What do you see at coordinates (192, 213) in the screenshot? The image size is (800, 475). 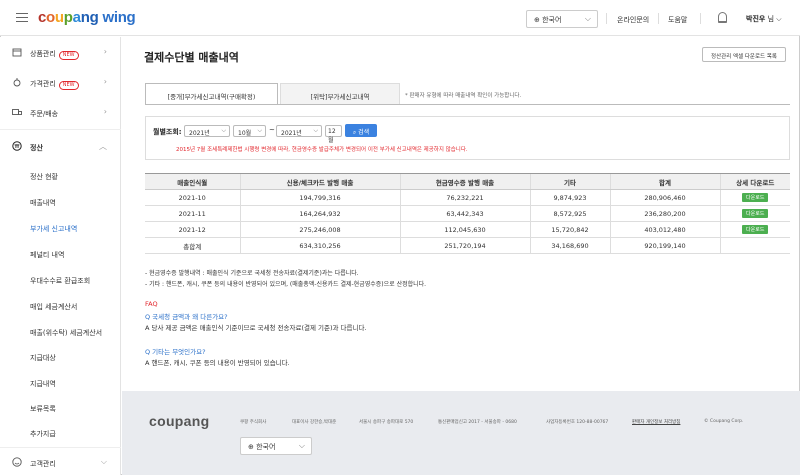 I see `month-cell: 2021-11` at bounding box center [192, 213].